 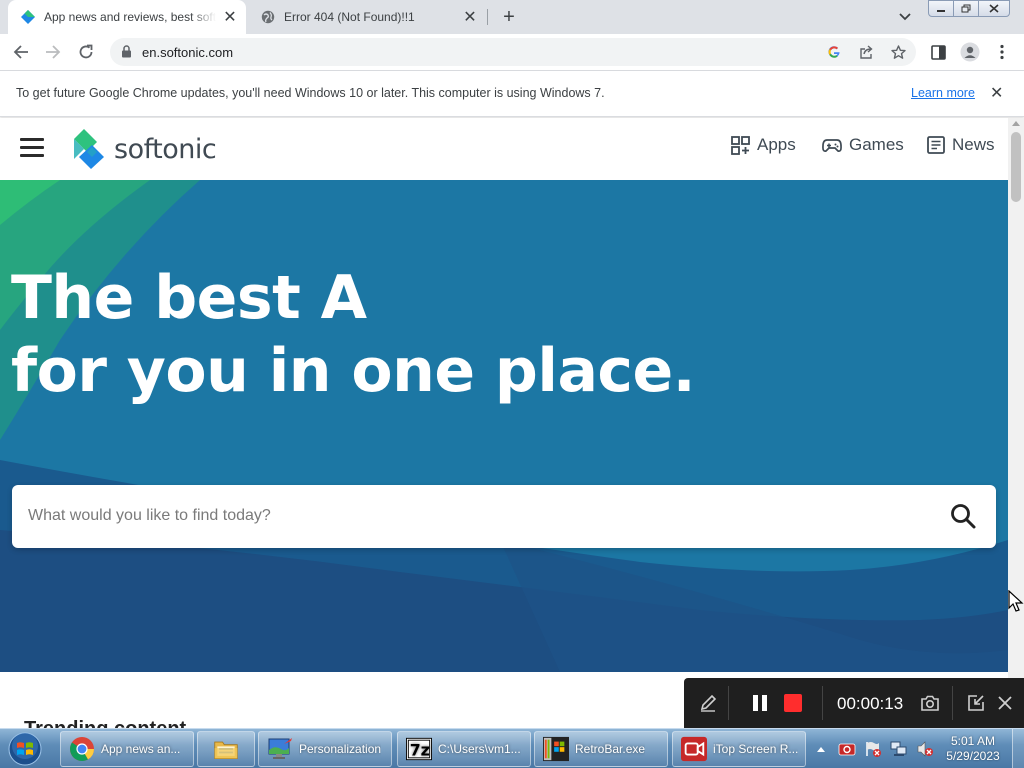 What do you see at coordinates (1016, 123) in the screenshot?
I see `scroll-up-arrow-icon` at bounding box center [1016, 123].